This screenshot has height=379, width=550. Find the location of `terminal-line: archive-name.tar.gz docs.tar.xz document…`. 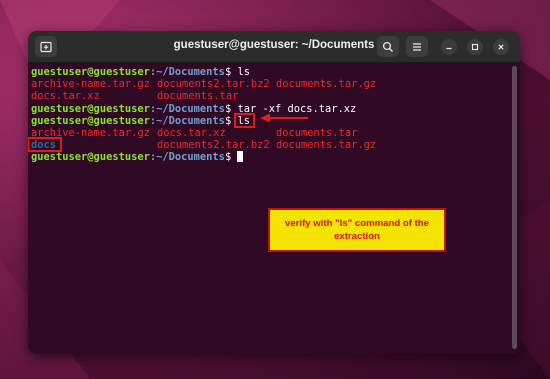

terminal-line: archive-name.tar.gz docs.tar.xz document… is located at coordinates (274, 133).